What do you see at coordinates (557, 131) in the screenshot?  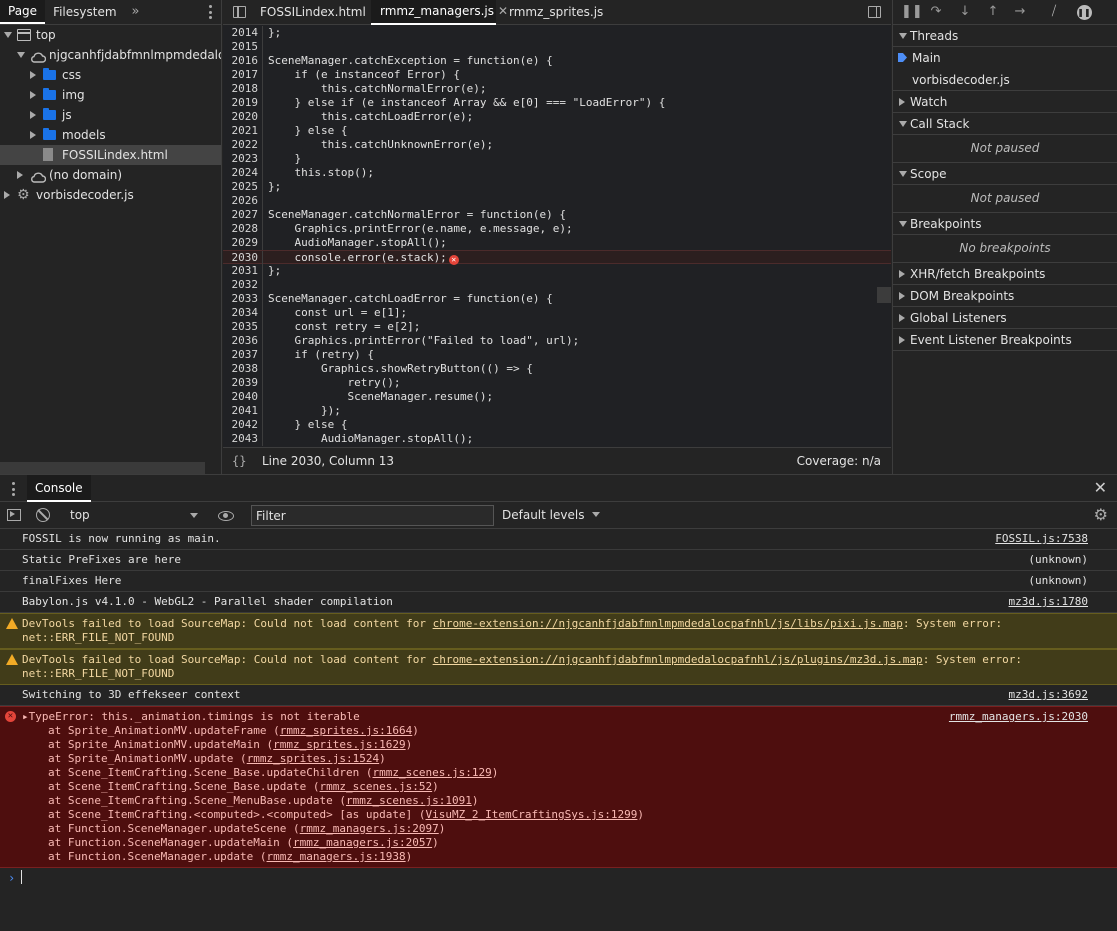 I see `code-line: 2021 } else {` at bounding box center [557, 131].